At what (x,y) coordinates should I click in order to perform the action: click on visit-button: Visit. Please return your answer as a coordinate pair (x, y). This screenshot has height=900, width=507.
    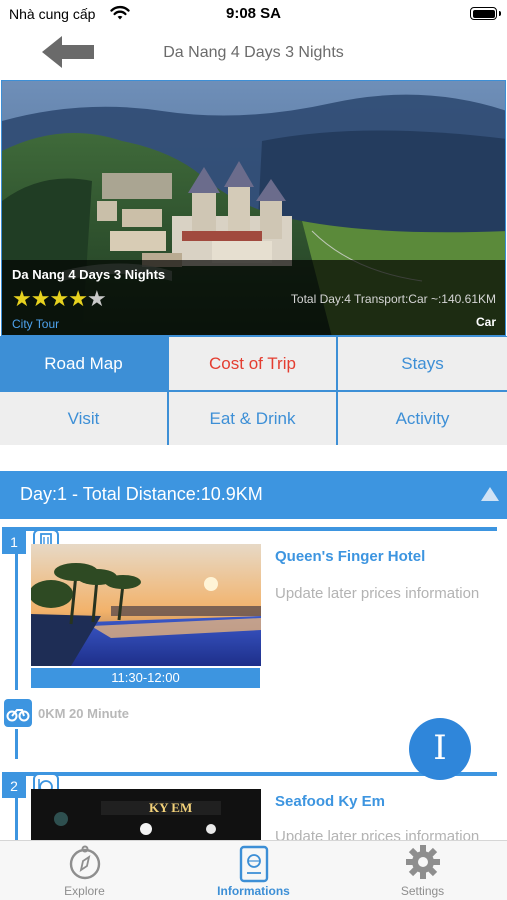
    Looking at the image, I should click on (84, 418).